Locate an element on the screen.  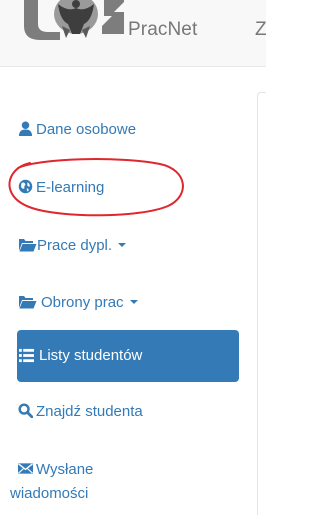
list-icon is located at coordinates (26, 355).